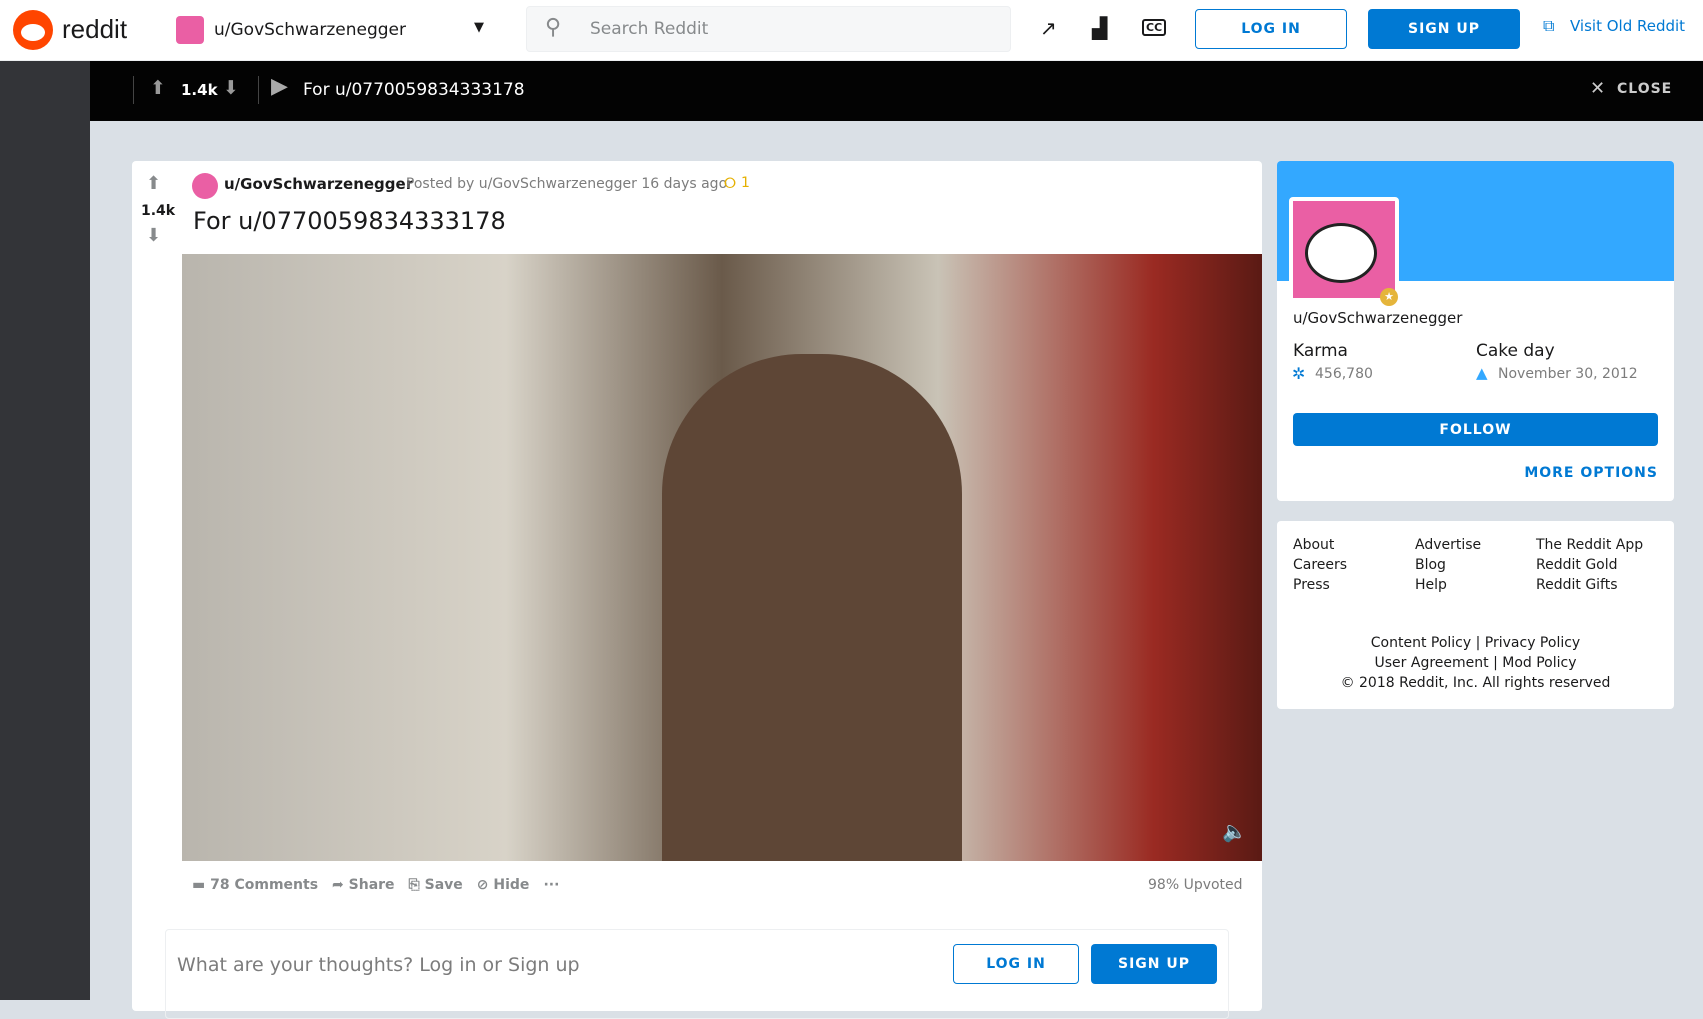 The height and width of the screenshot is (1019, 1703). I want to click on copyright: © 2018 Reddit, Inc. All rights reserved, so click(1475, 683).